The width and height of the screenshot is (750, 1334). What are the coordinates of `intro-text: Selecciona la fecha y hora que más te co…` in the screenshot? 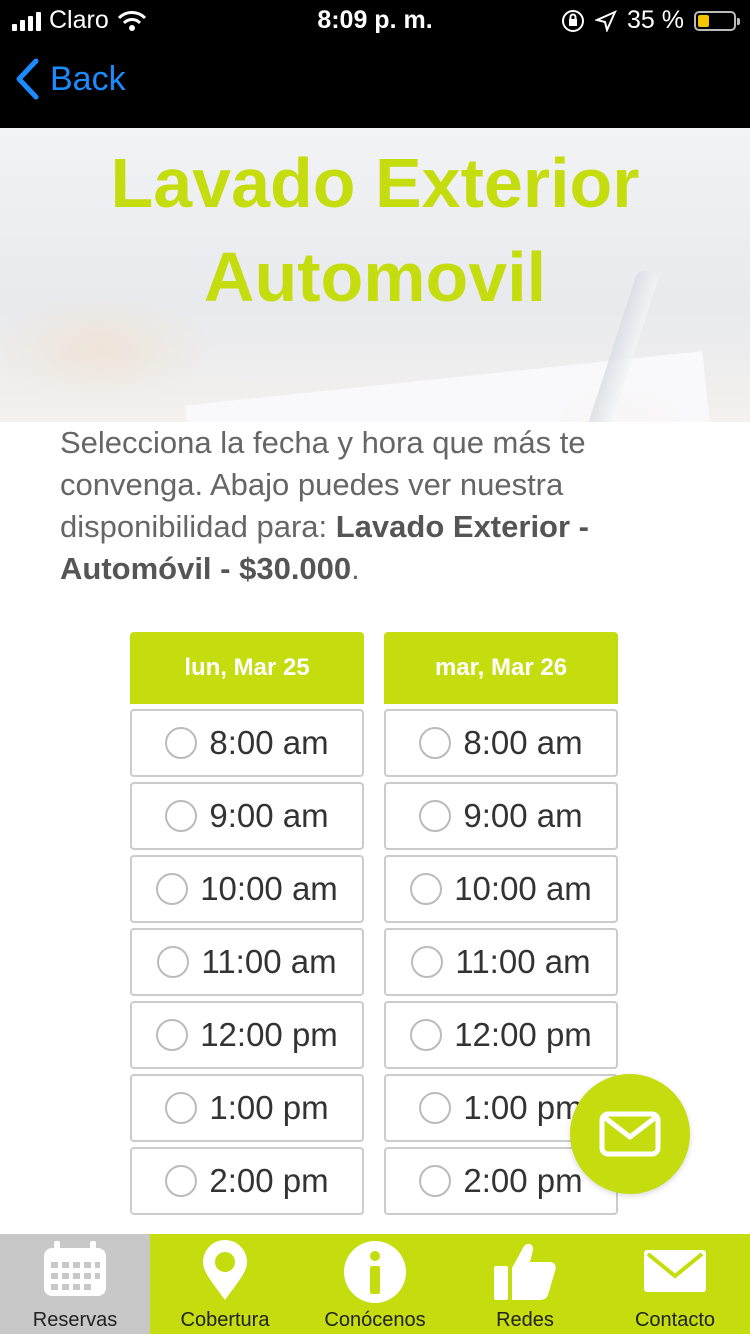 It's located at (380, 506).